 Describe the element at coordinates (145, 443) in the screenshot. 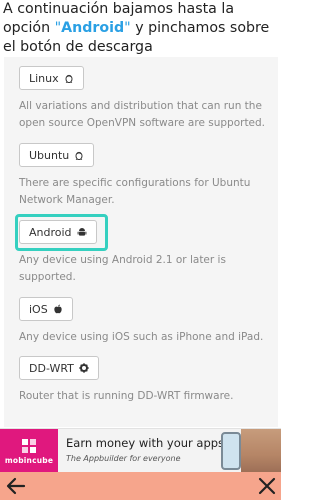

I see `ad-title: Earn money with your apps` at that location.